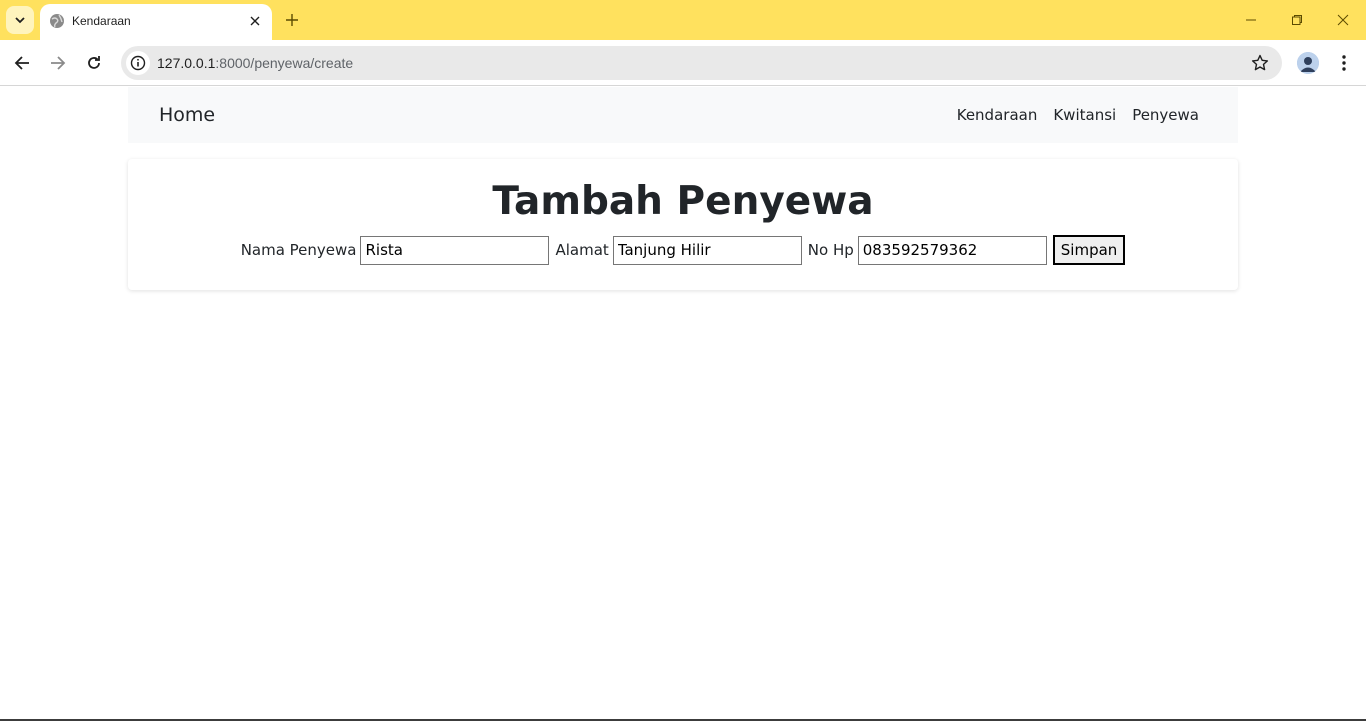  I want to click on reload-icon, so click(94, 62).